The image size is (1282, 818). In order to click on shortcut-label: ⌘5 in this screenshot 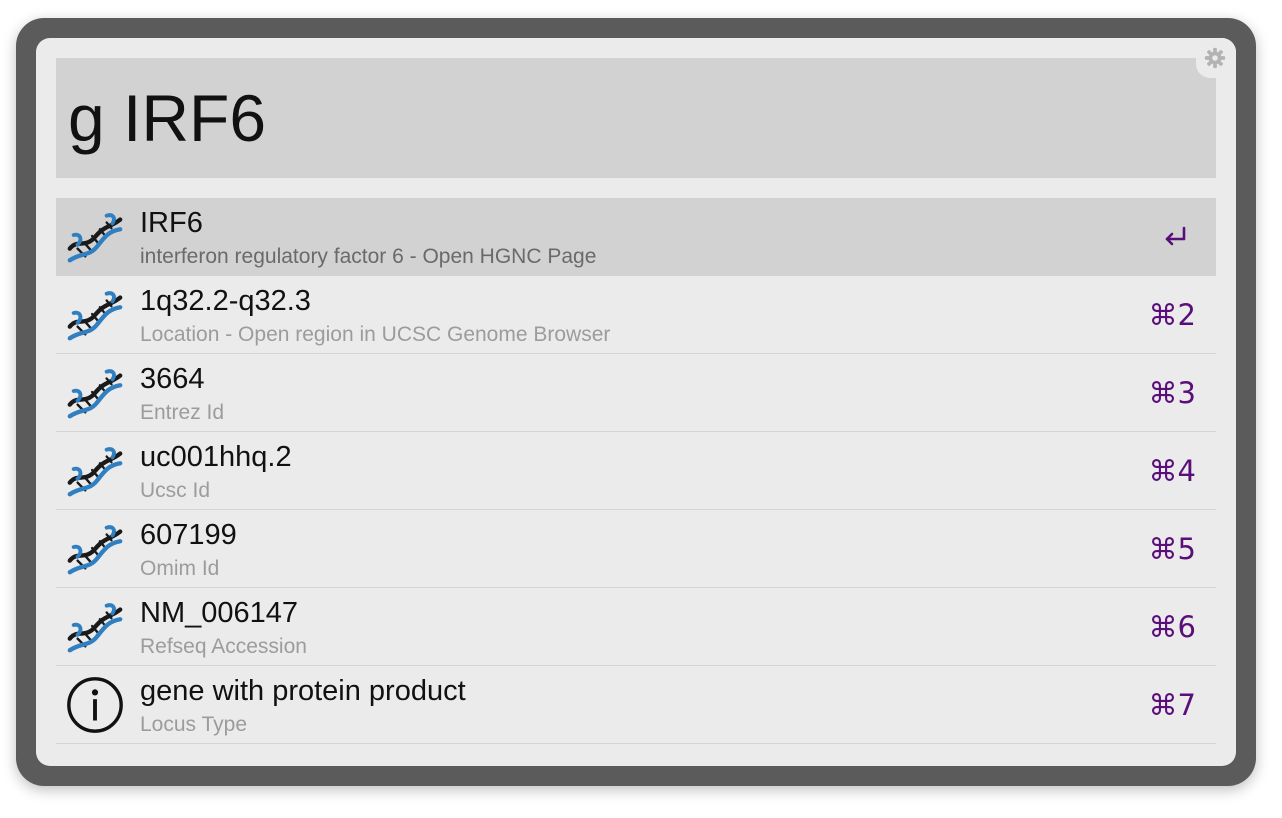, I will do `click(1172, 549)`.